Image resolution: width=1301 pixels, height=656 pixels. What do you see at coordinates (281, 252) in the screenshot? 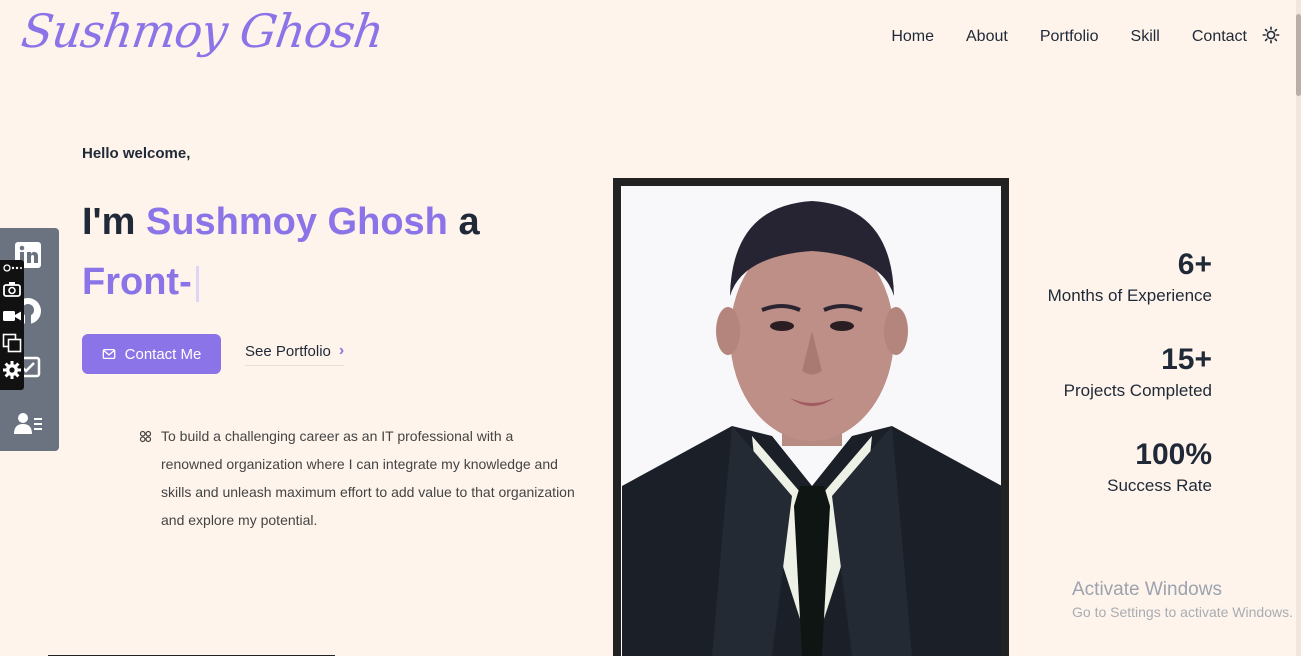
I see `hero-headline: I'm Sushmoy Ghosh a Front-` at bounding box center [281, 252].